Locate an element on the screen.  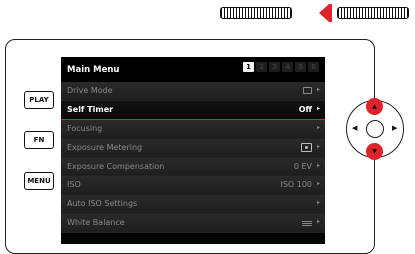
menu-item-exposure-metering: Exposure Metering ▸ is located at coordinates (193, 148).